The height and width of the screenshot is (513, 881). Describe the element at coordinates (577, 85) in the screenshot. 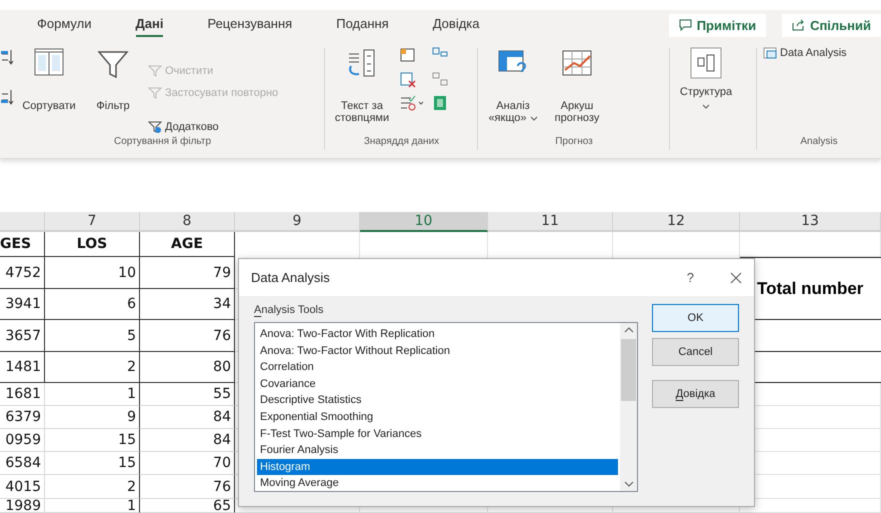

I see `ribbon-button: Аркуш прогнозу` at that location.